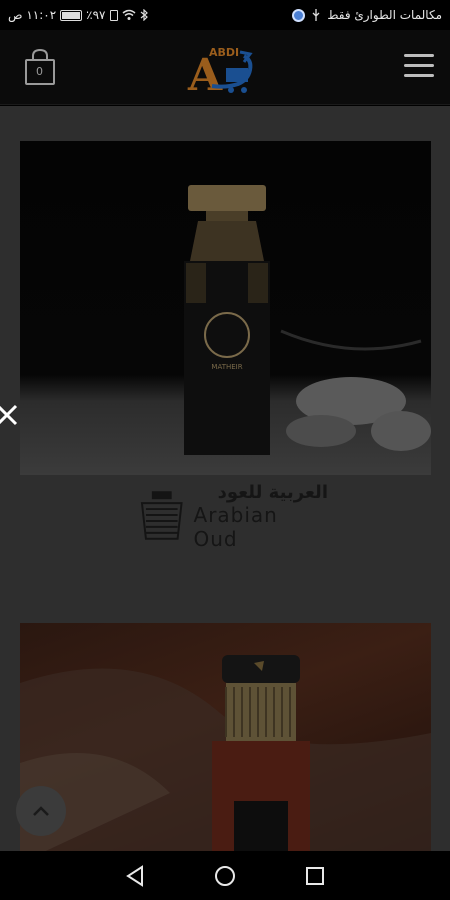 The image size is (450, 900). What do you see at coordinates (316, 15) in the screenshot?
I see `usb-icon` at bounding box center [316, 15].